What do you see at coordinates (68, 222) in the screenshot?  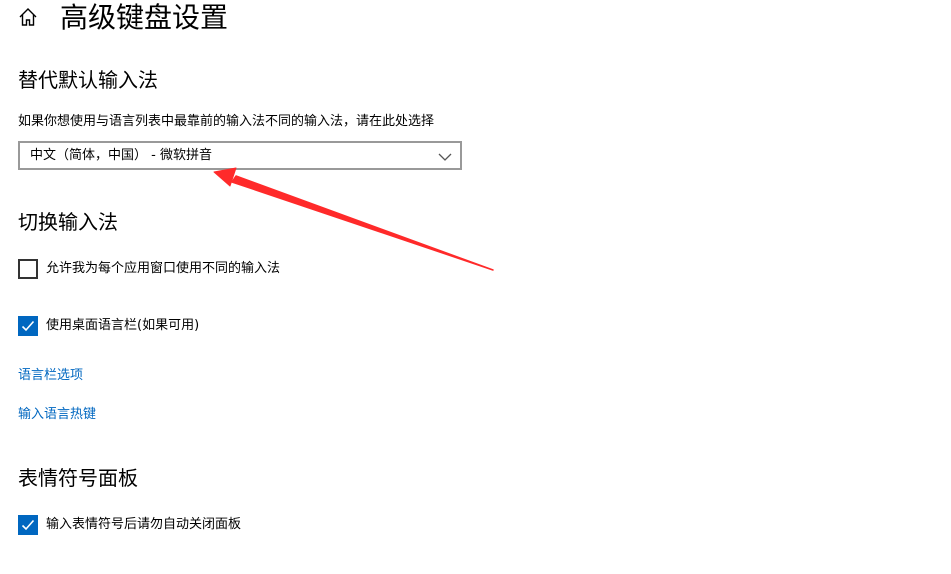 I see `switching-heading: 切换输入法` at bounding box center [68, 222].